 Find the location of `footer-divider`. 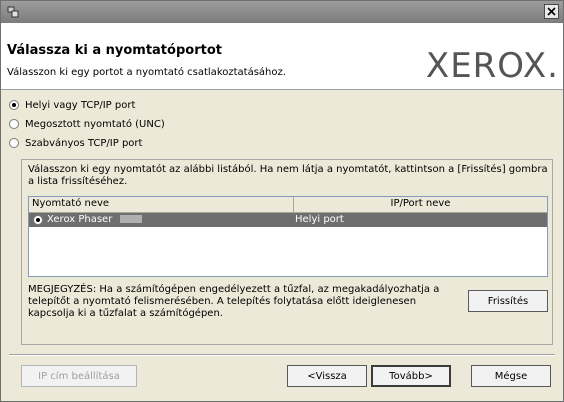

footer-divider is located at coordinates (282, 355).